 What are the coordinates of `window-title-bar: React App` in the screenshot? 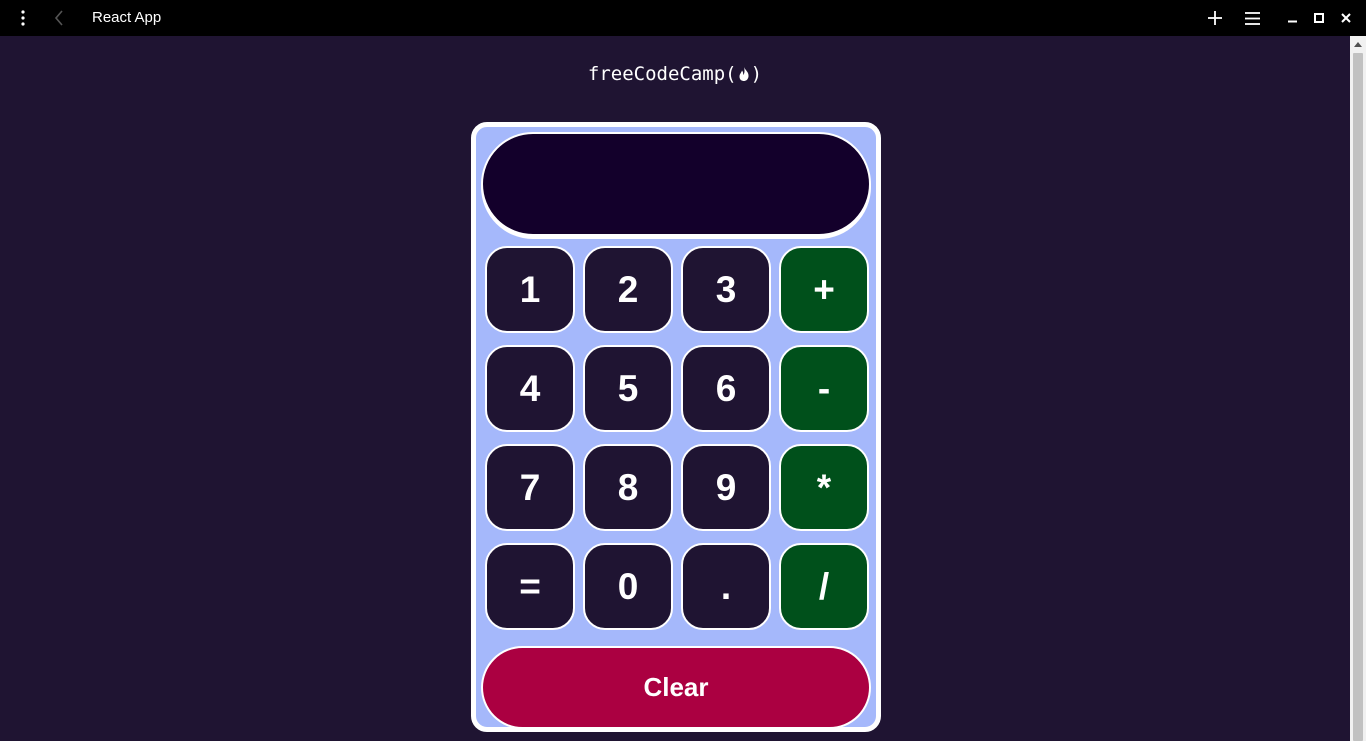 It's located at (683, 18).